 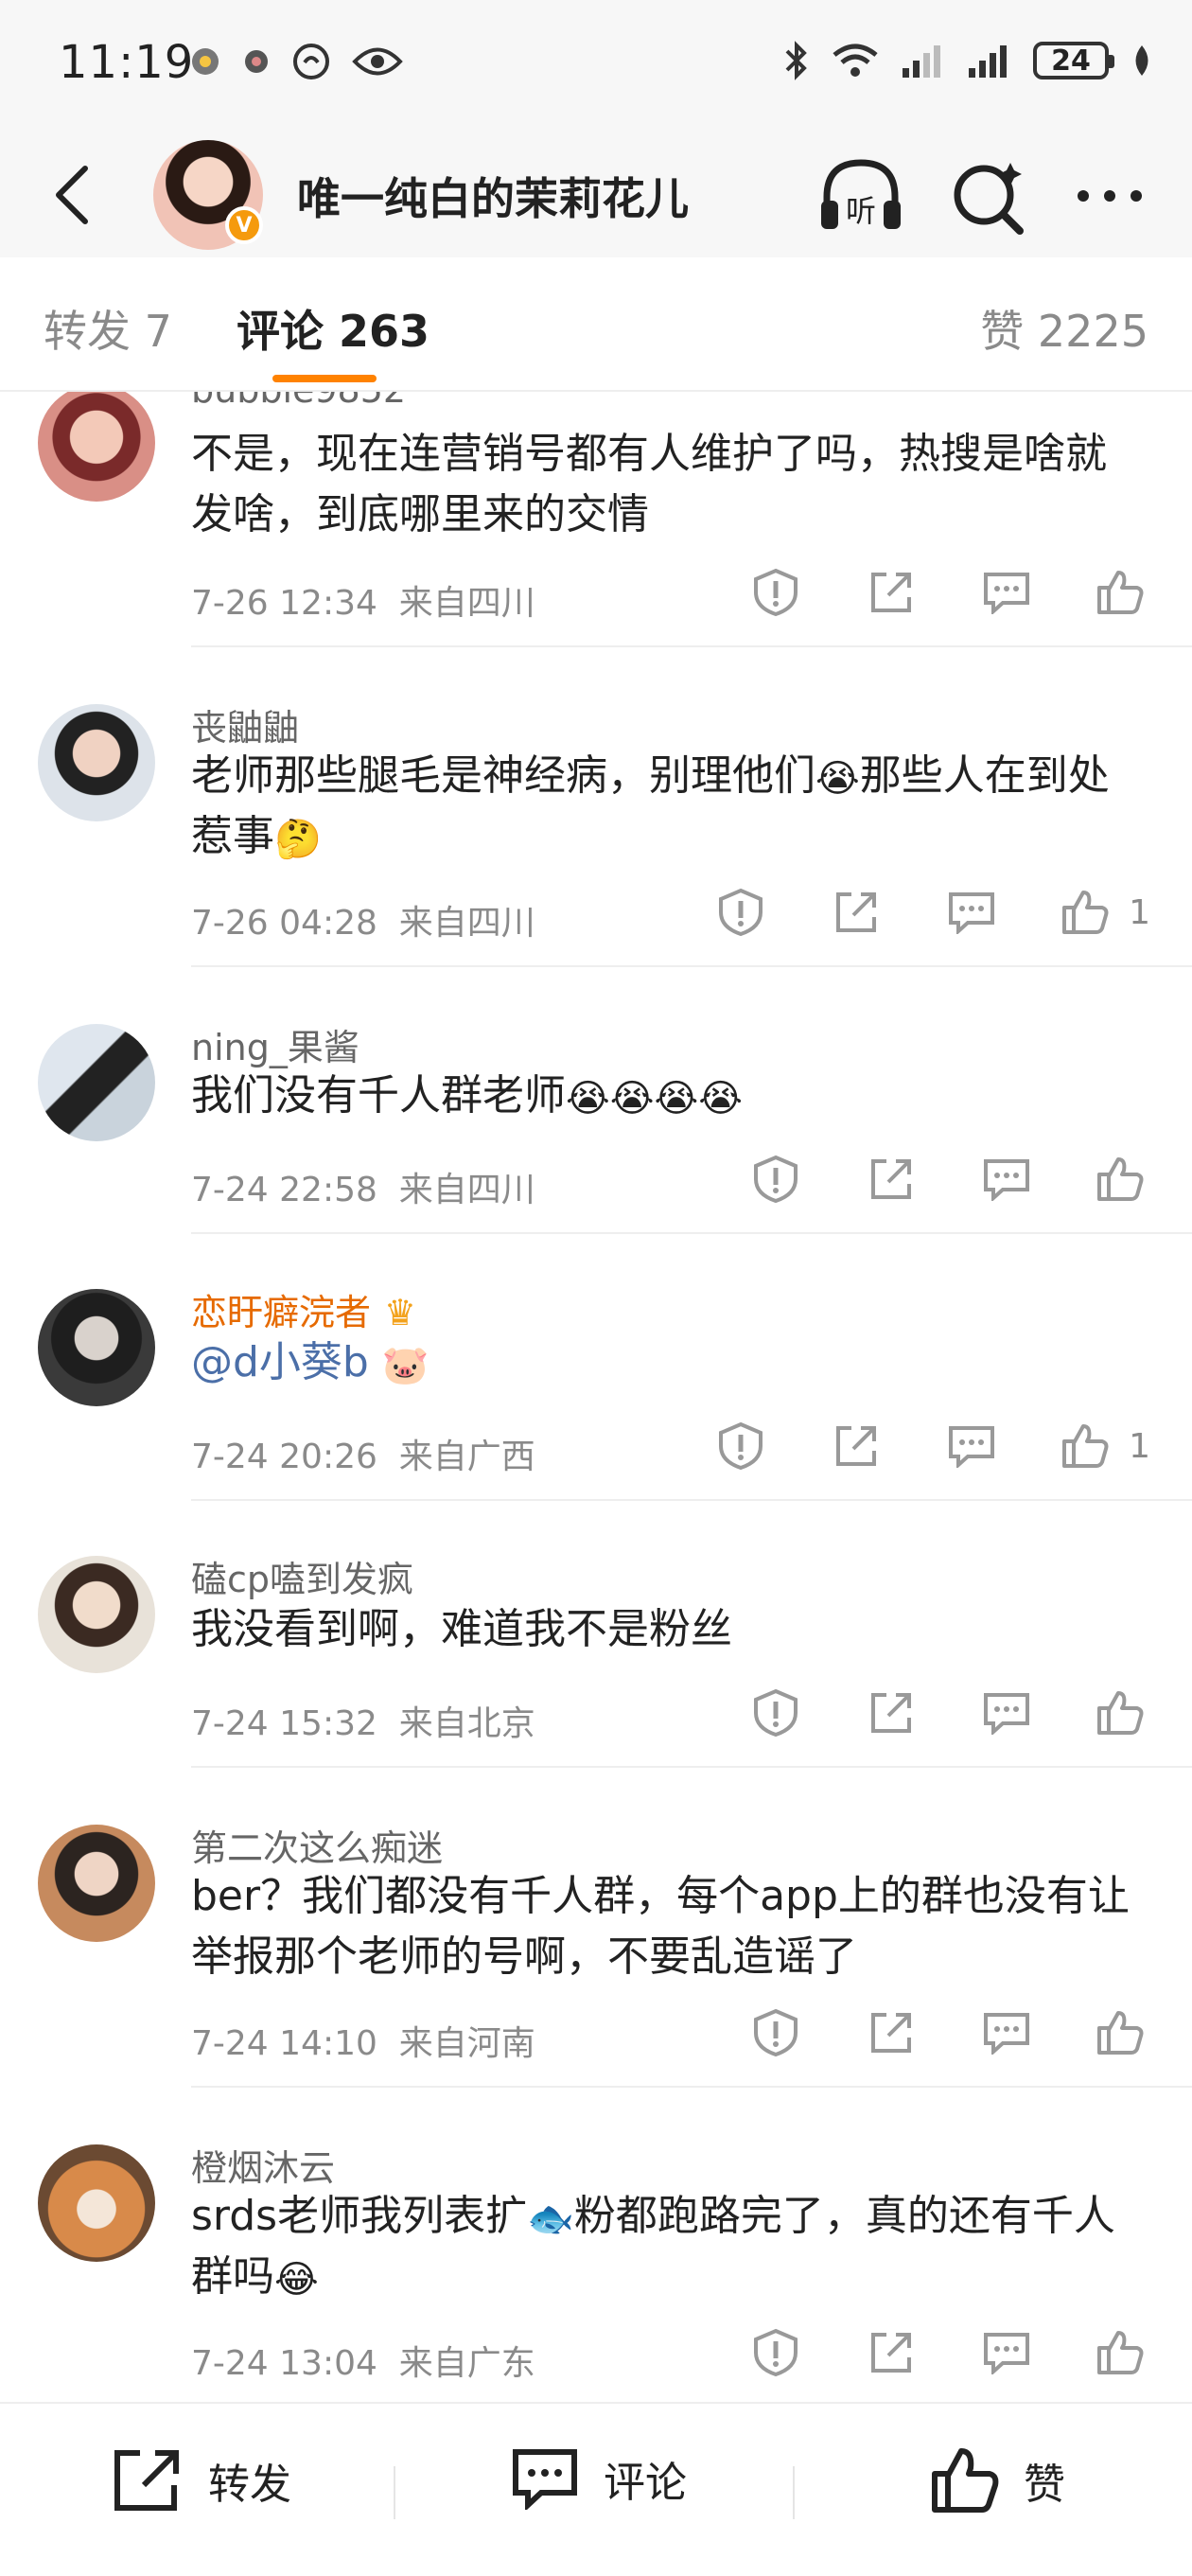 What do you see at coordinates (1109, 195) in the screenshot?
I see `more-button` at bounding box center [1109, 195].